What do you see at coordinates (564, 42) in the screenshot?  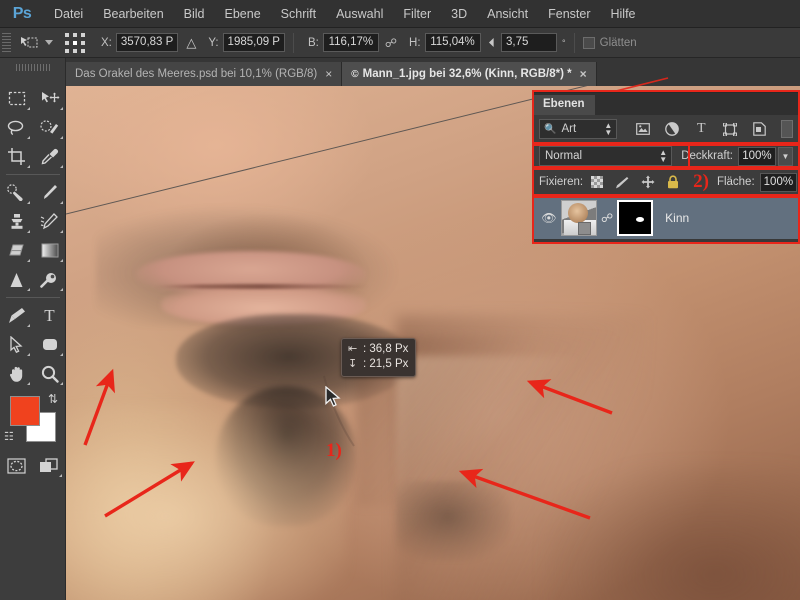 I see `degree-symbol: °` at bounding box center [564, 42].